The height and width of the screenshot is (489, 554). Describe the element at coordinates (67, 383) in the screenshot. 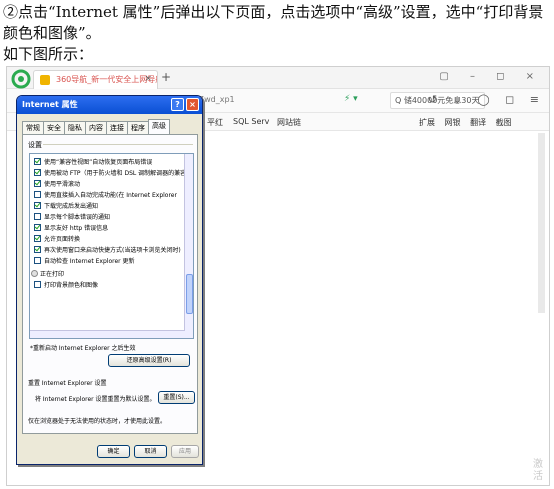

I see `reset-section-title: 重置 Internet Explorer 设置` at that location.